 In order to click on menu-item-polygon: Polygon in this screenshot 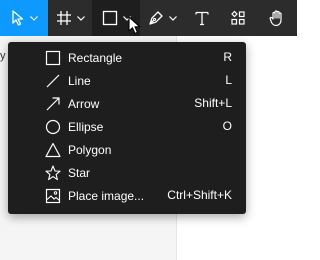, I will do `click(127, 149)`.